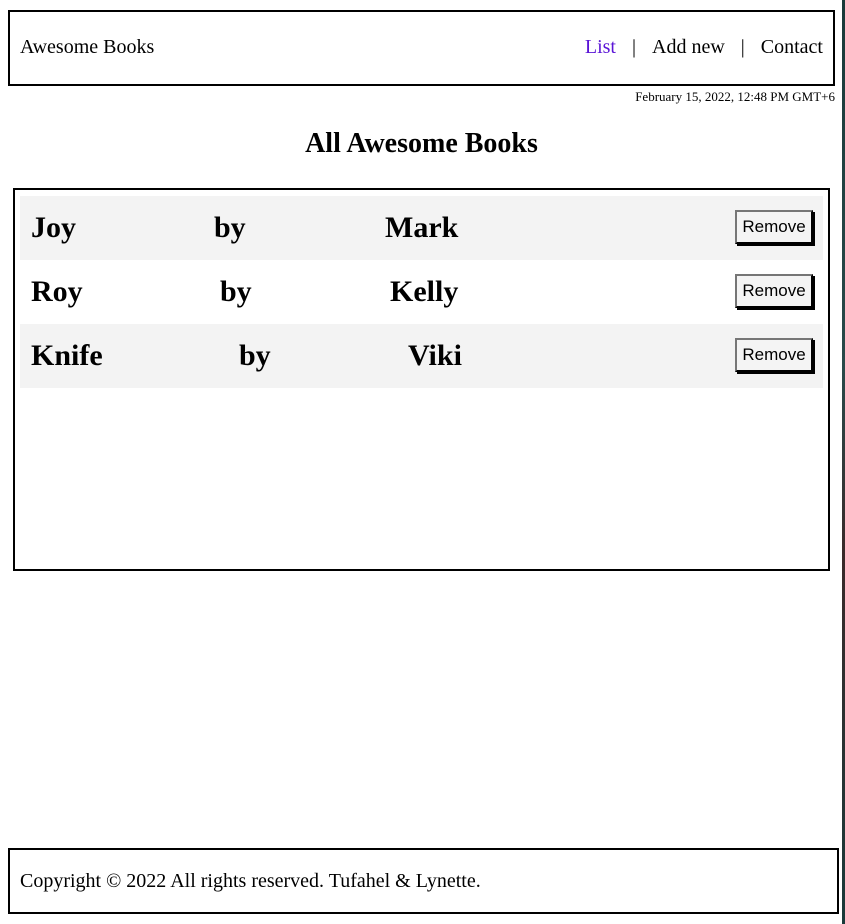 The image size is (845, 924). What do you see at coordinates (600, 47) in the screenshot?
I see `nav-link-list: List` at bounding box center [600, 47].